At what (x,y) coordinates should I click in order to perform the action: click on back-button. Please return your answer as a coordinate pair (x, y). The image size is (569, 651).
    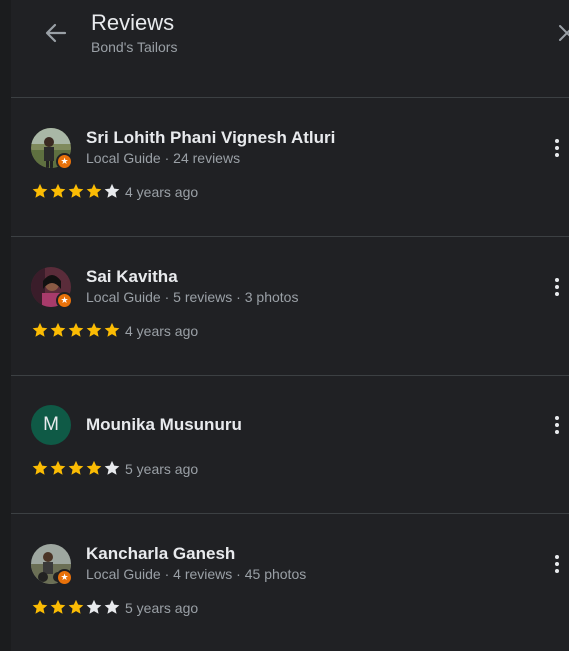
    Looking at the image, I should click on (56, 33).